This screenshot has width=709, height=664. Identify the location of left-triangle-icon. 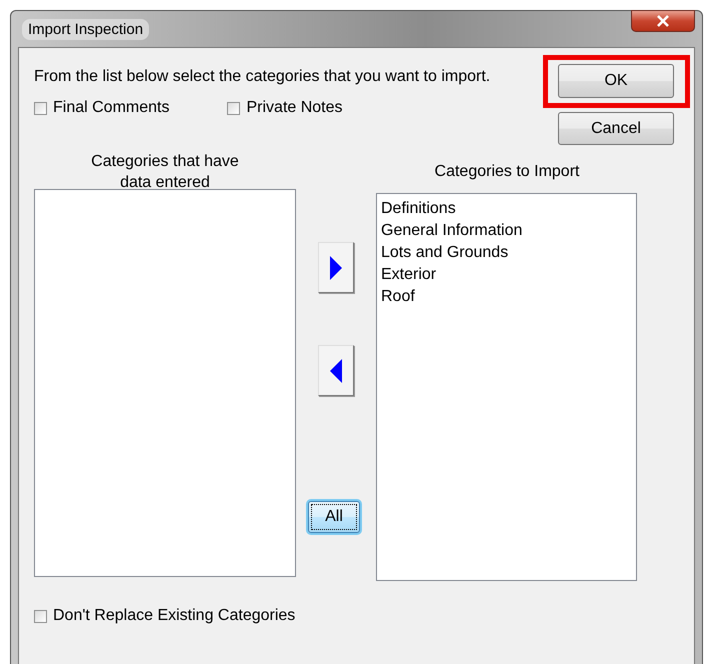
(336, 370).